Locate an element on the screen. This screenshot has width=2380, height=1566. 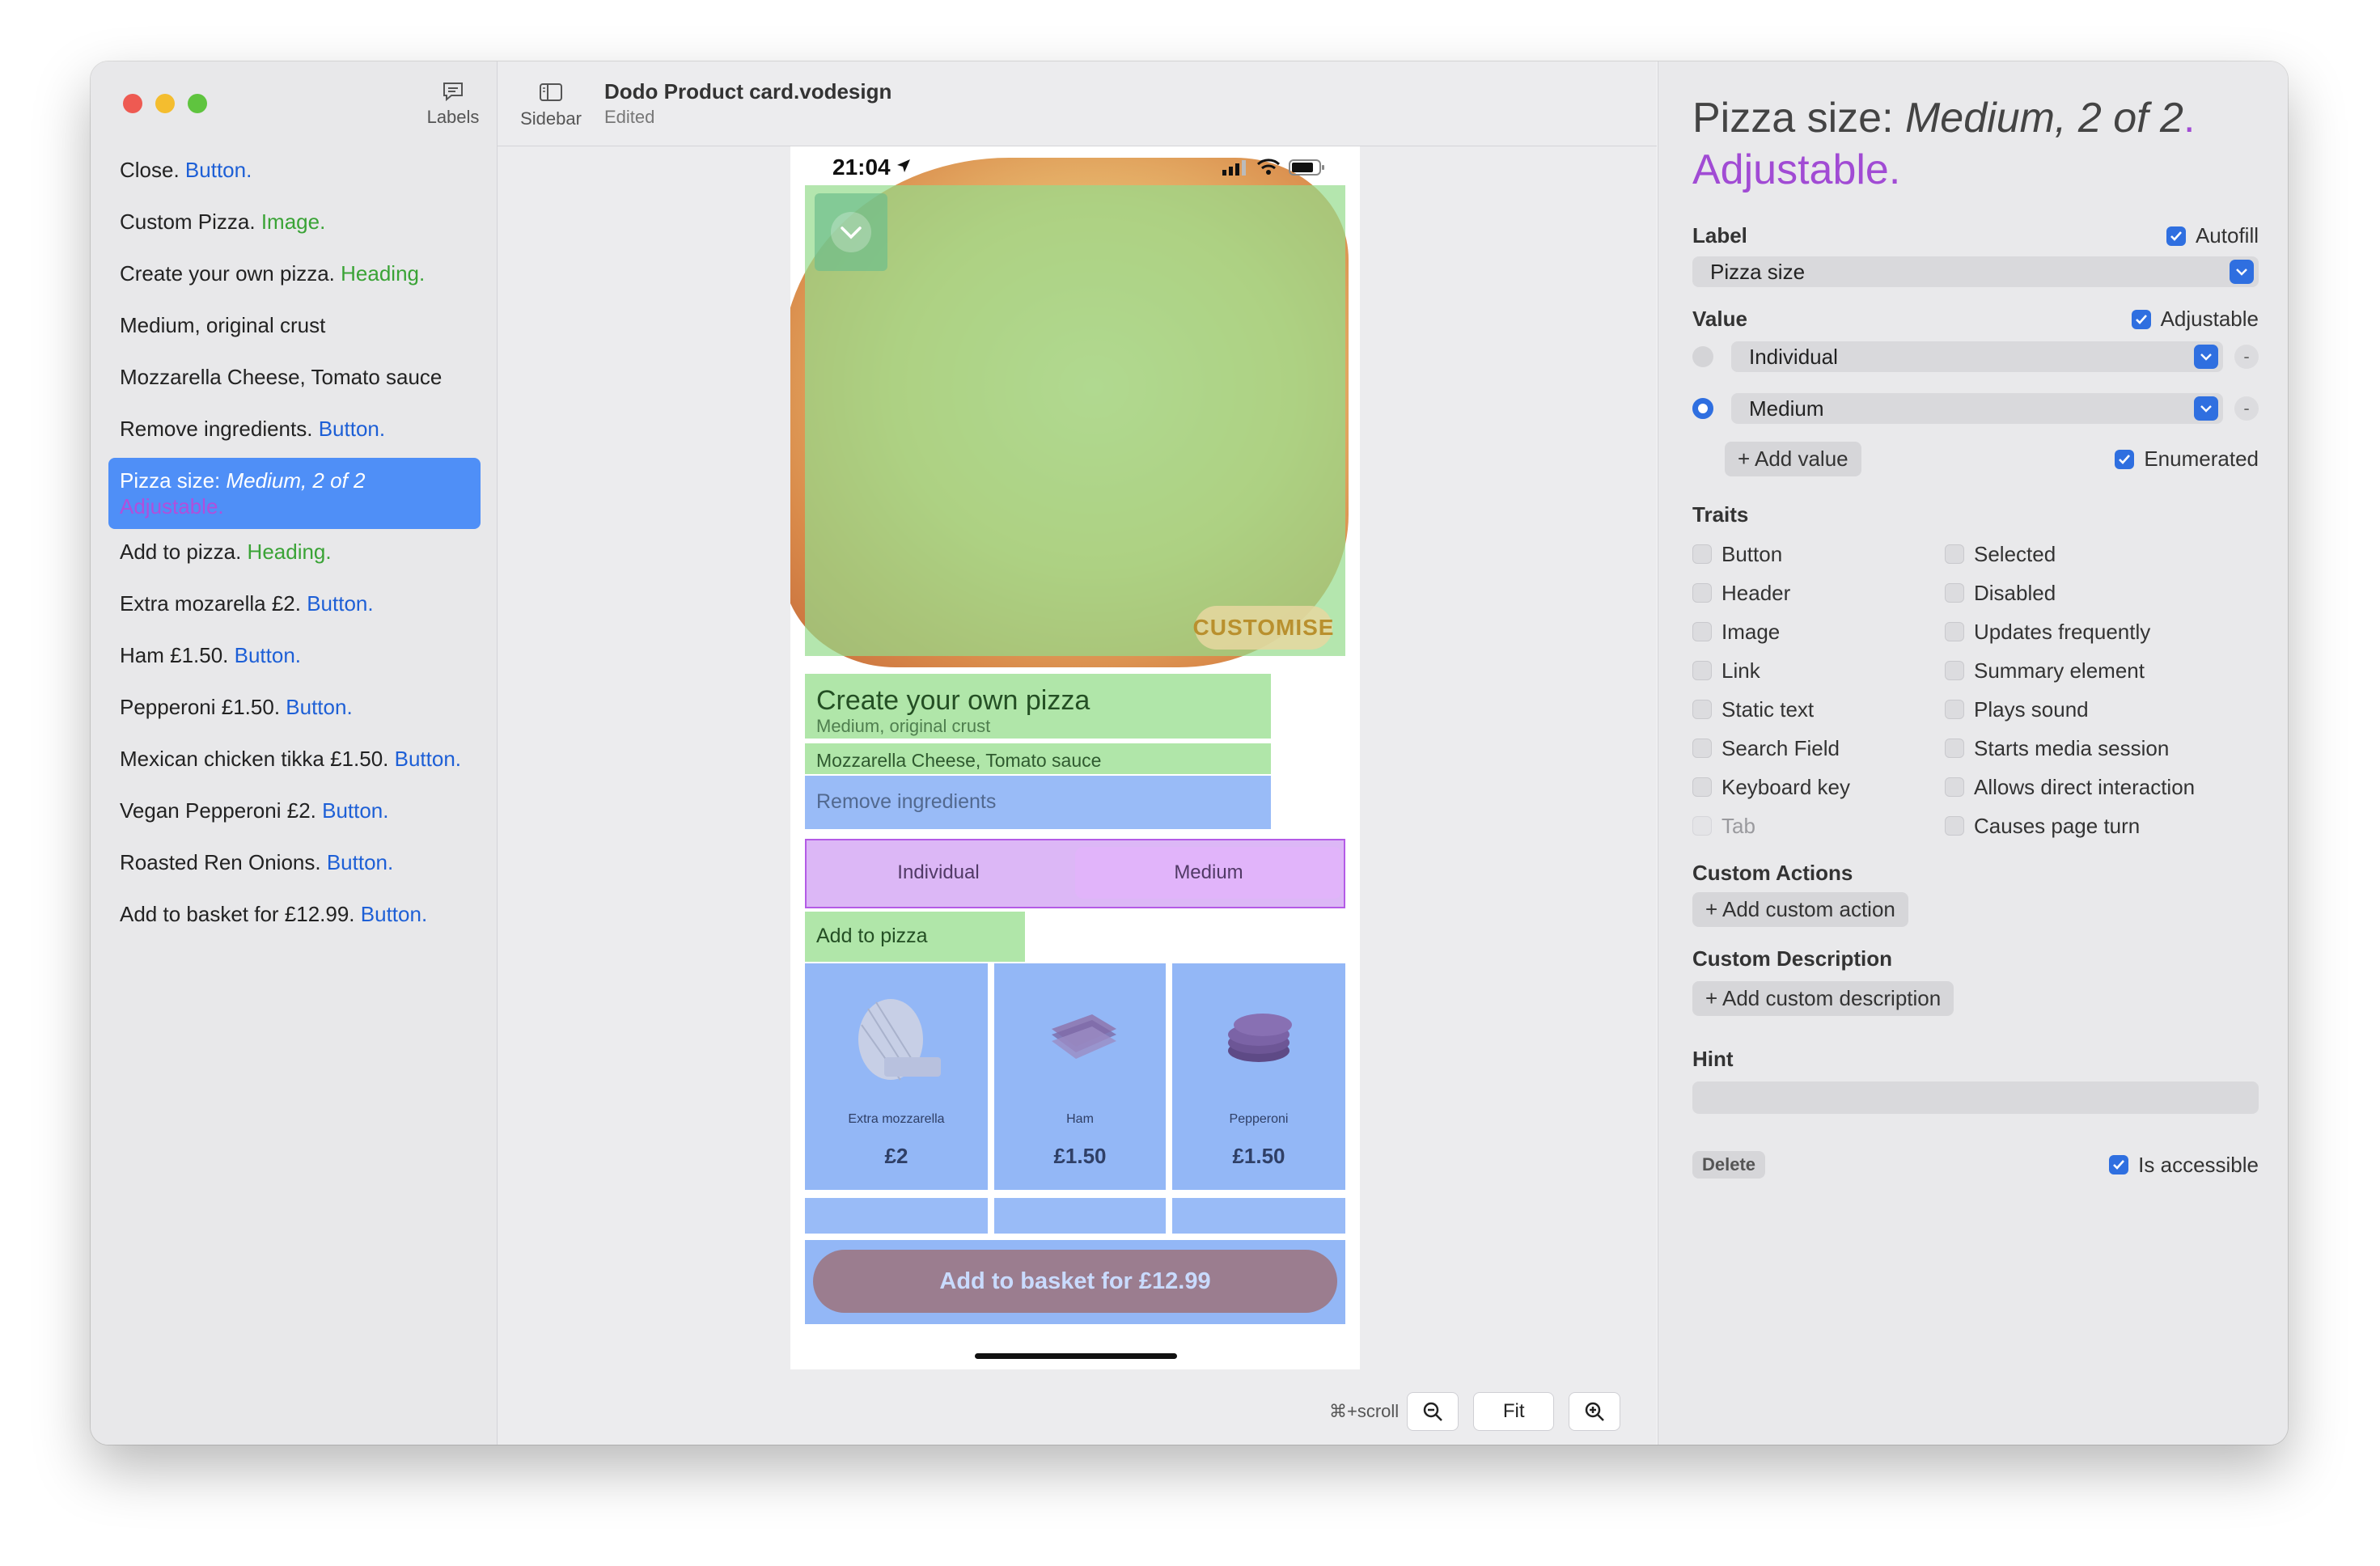
value-select-individual: Individual is located at coordinates (1977, 357).